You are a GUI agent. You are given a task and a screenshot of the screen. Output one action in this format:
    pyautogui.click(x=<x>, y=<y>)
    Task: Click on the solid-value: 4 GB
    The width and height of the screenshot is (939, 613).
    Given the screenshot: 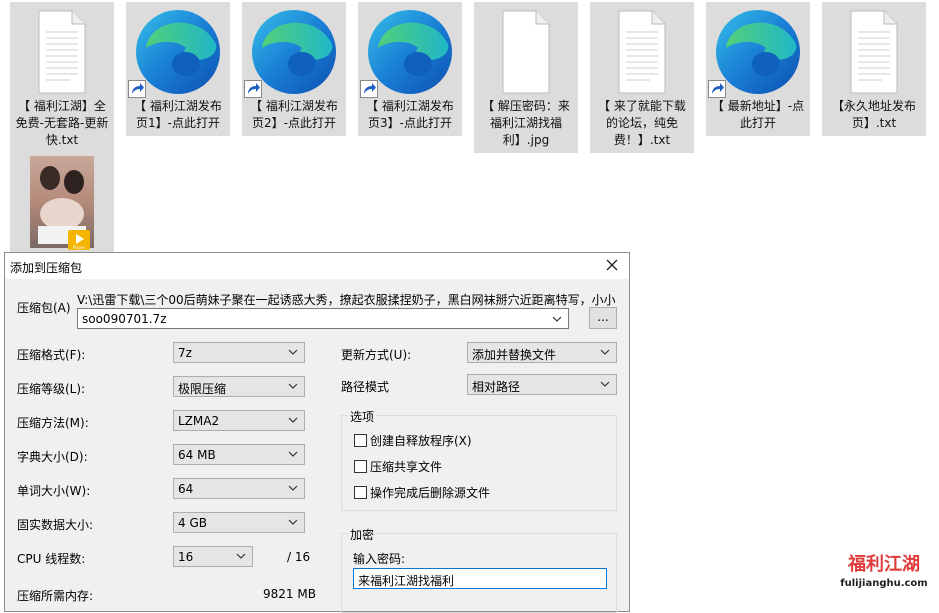 What is the action you would take?
    pyautogui.click(x=192, y=523)
    